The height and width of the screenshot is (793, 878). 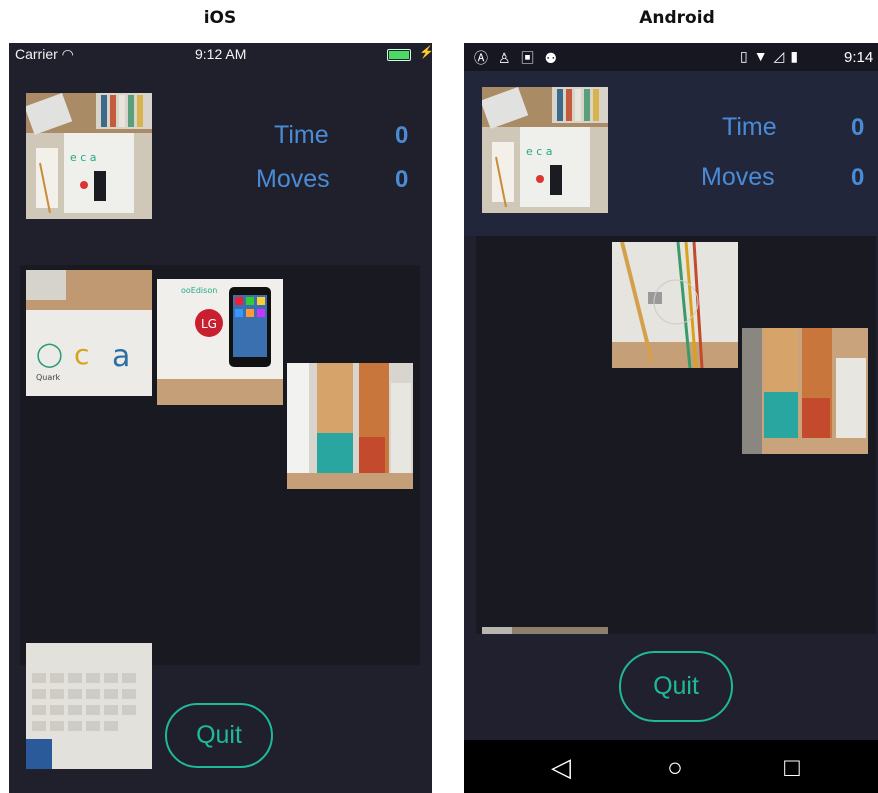 I want to click on android-navigation-bar: ◁ ○ □, so click(x=671, y=766).